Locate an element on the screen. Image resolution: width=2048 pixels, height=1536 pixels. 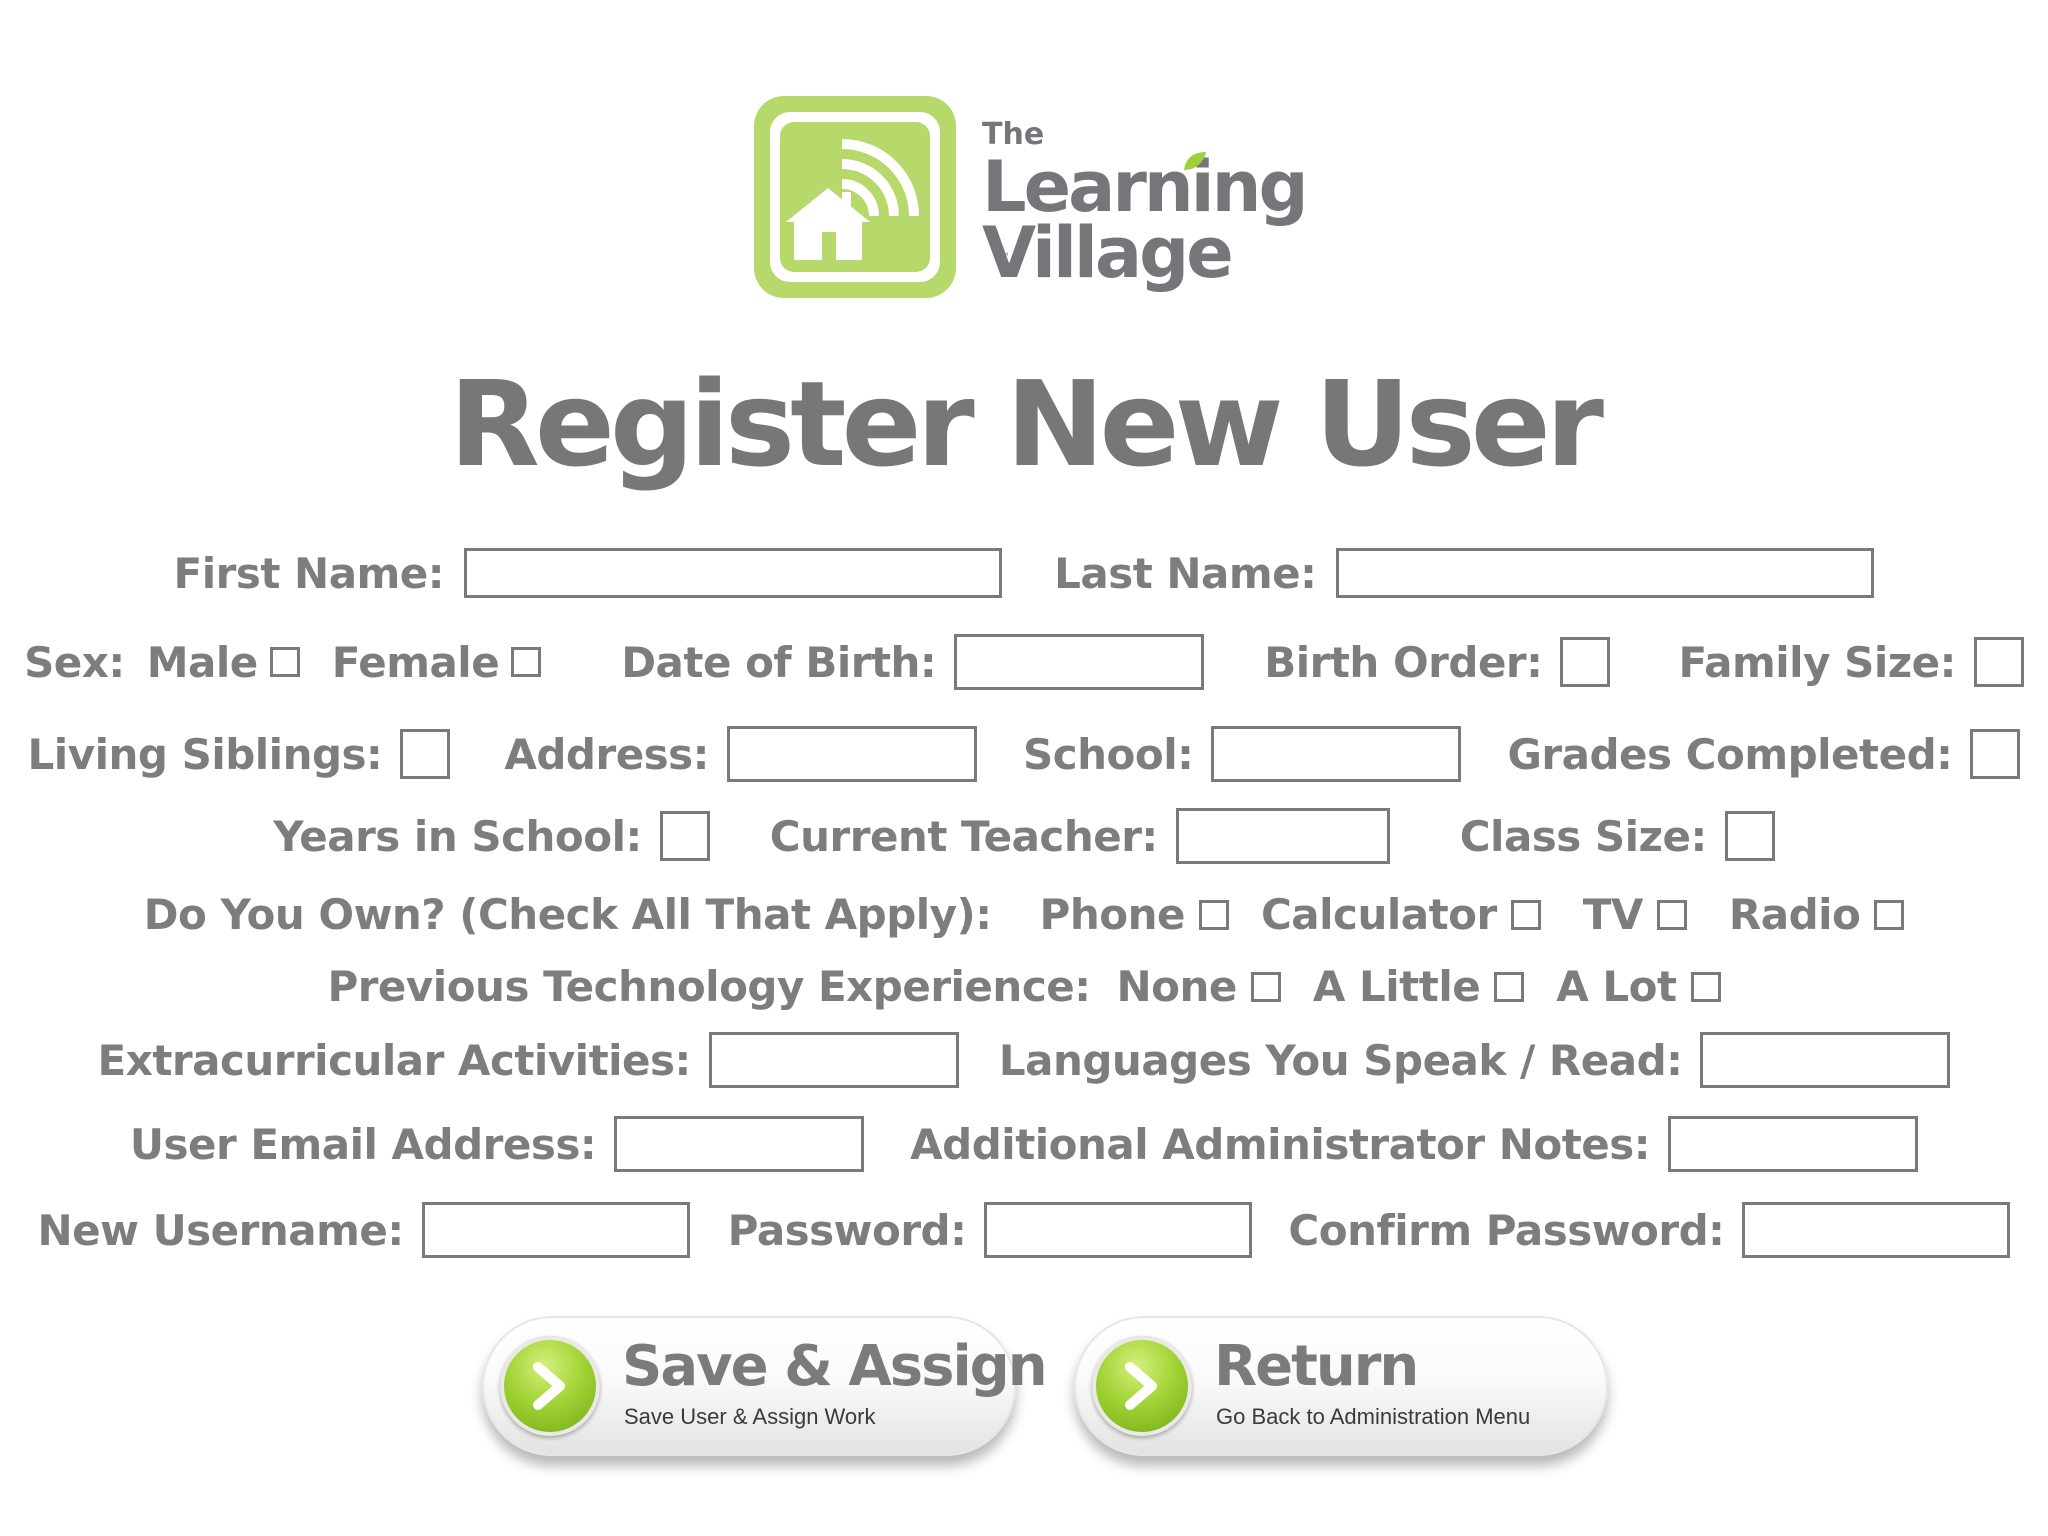
save-button-subtitle: Save User & Assign Work is located at coordinates (750, 1416).